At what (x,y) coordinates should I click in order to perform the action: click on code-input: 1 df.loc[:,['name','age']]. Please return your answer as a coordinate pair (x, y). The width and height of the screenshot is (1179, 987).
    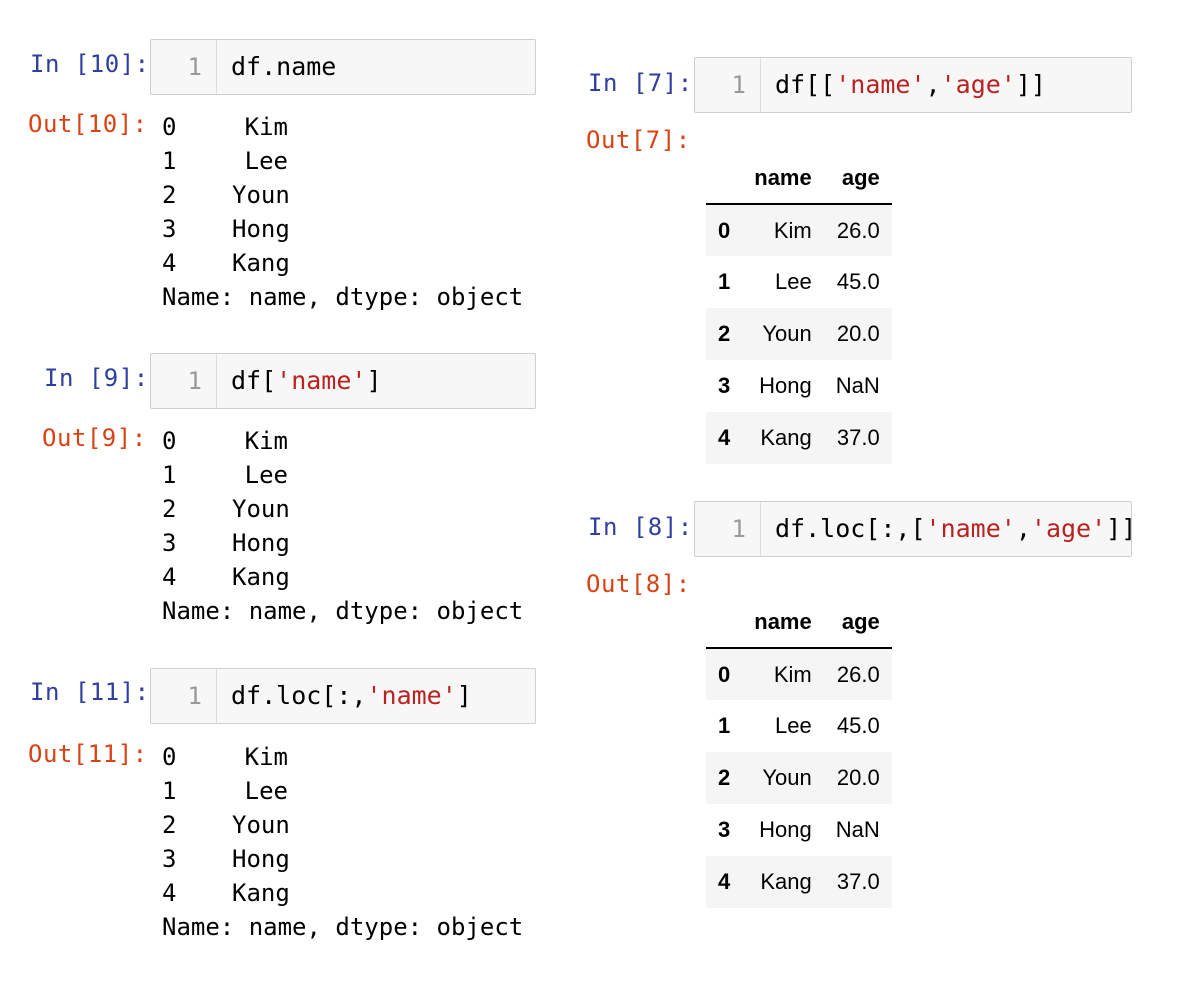
    Looking at the image, I should click on (915, 529).